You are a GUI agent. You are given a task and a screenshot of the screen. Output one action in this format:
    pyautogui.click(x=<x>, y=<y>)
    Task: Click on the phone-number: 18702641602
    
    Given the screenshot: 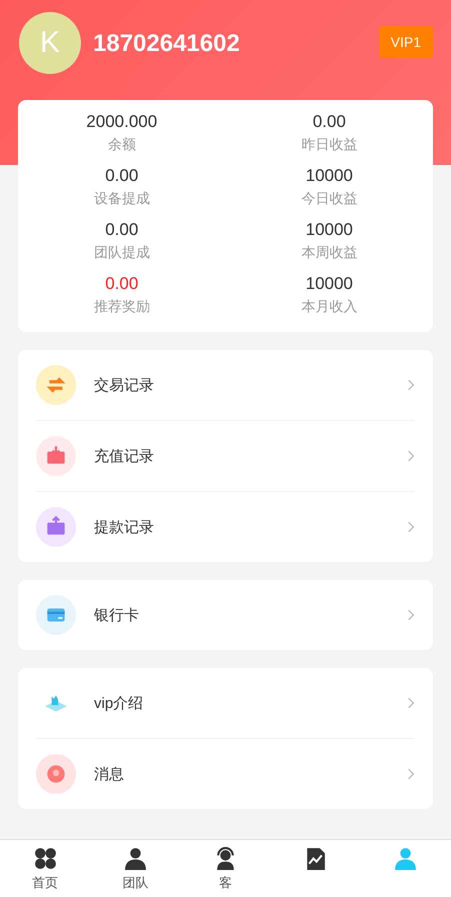 What is the action you would take?
    pyautogui.click(x=167, y=44)
    